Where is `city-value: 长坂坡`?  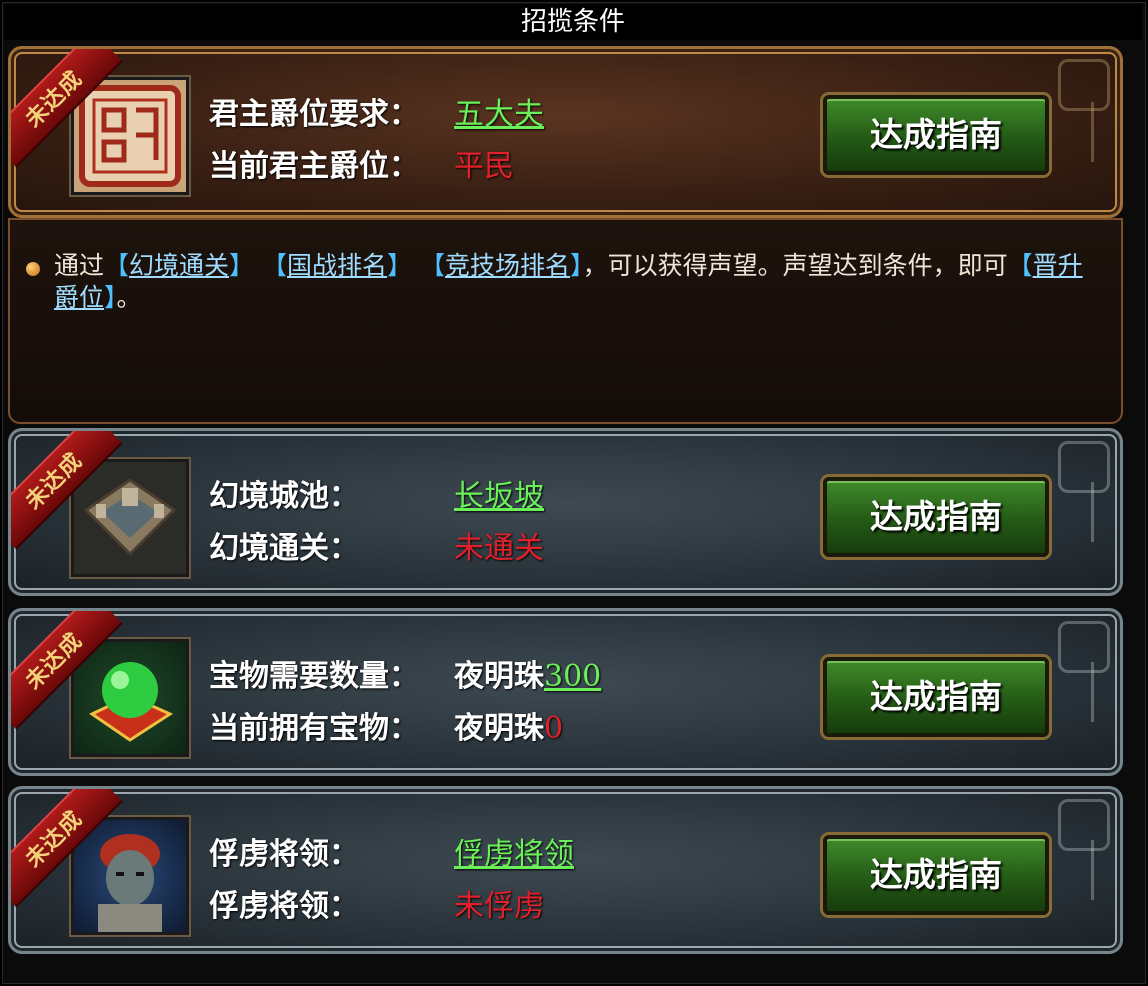 city-value: 长坂坡 is located at coordinates (499, 493).